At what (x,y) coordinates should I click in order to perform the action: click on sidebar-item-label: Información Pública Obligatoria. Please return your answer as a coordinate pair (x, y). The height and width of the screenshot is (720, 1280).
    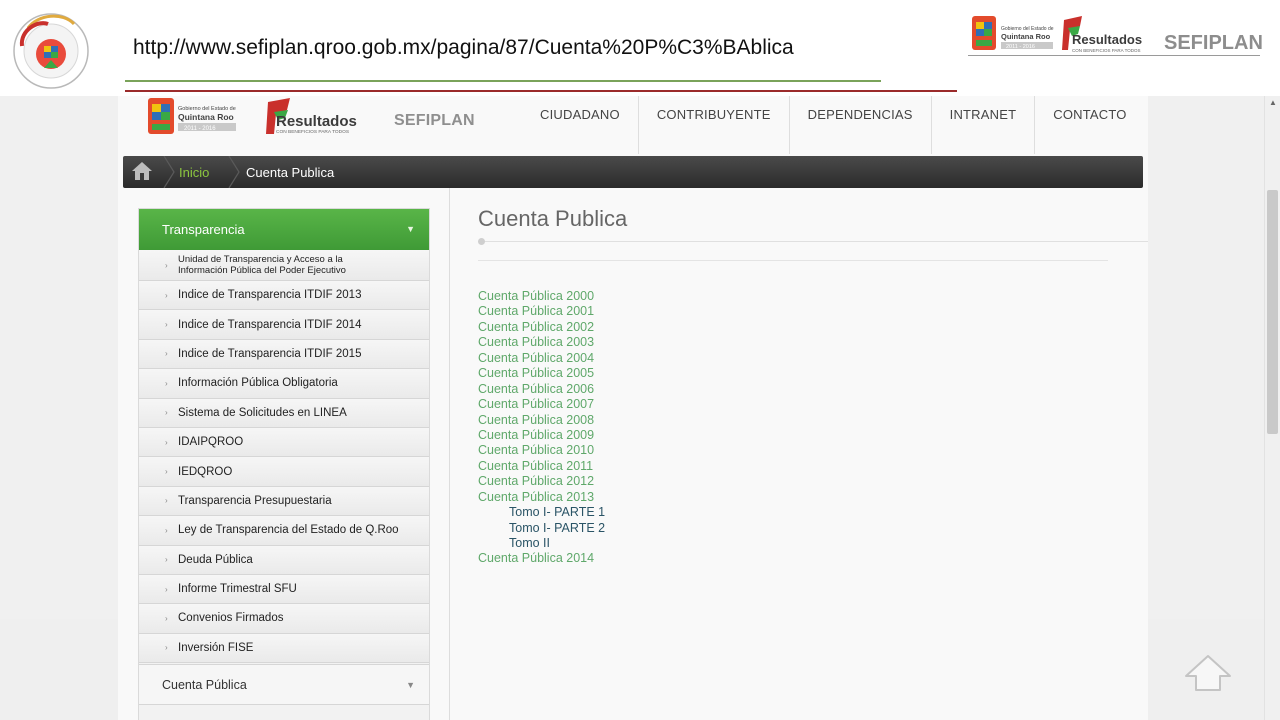
    Looking at the image, I should click on (258, 383).